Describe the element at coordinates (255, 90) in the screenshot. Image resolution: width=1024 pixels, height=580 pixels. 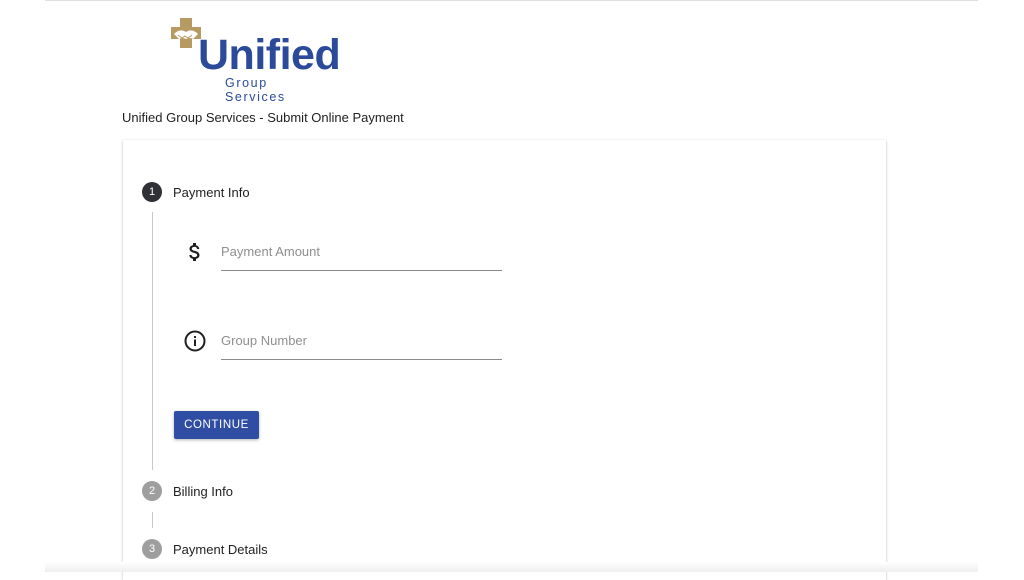
I see `logo-tagline: Group Services` at that location.